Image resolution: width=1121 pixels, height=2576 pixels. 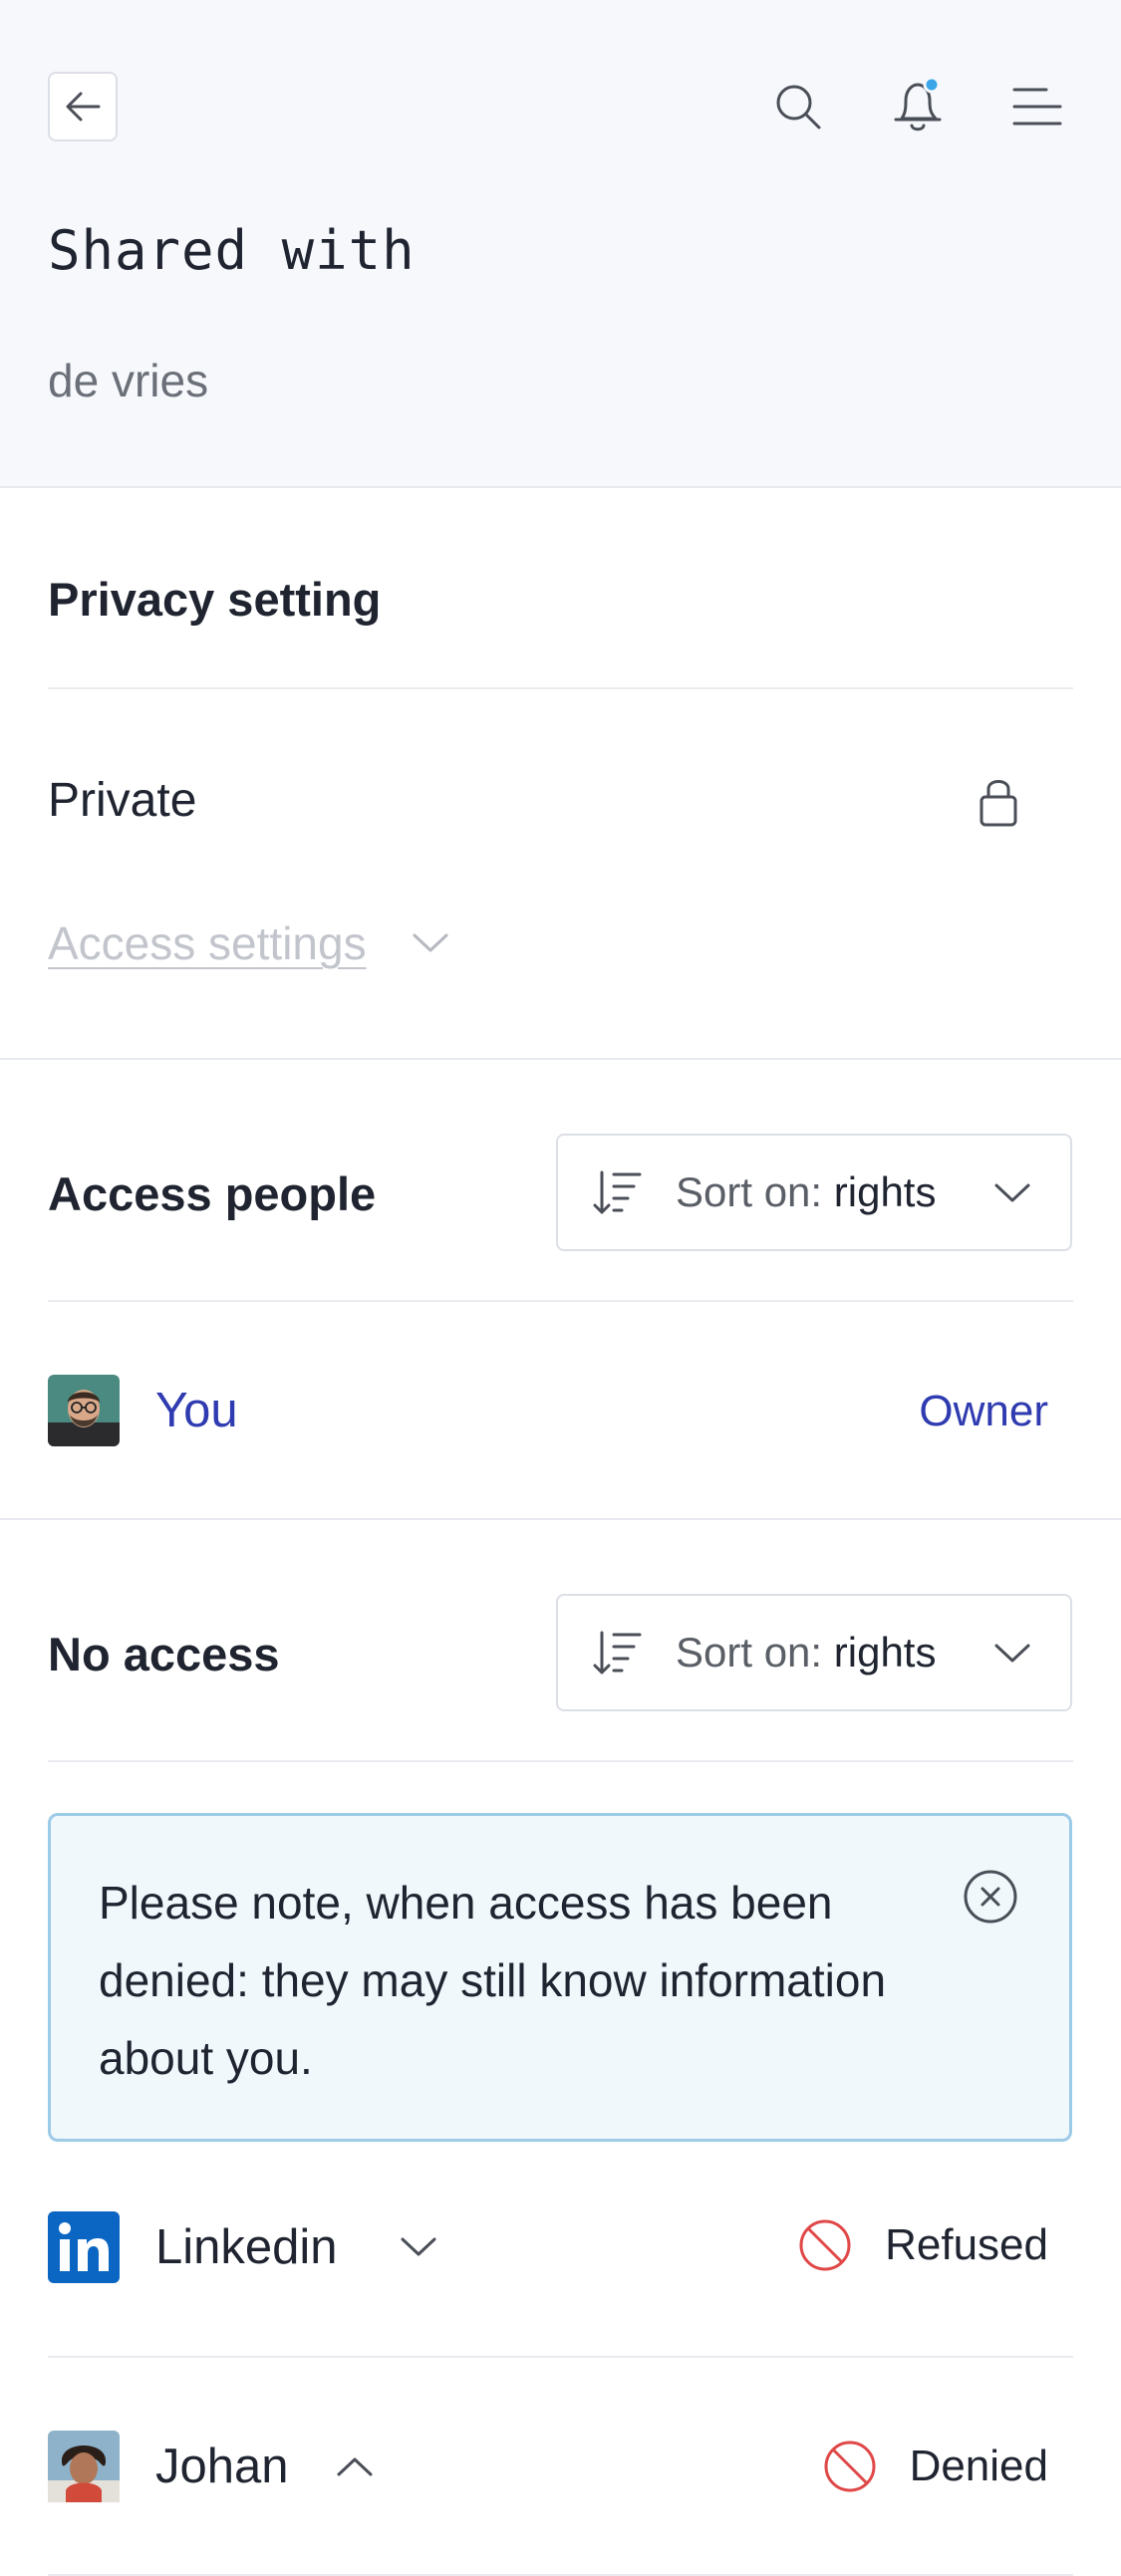 I want to click on person-role: Owner, so click(x=983, y=1411).